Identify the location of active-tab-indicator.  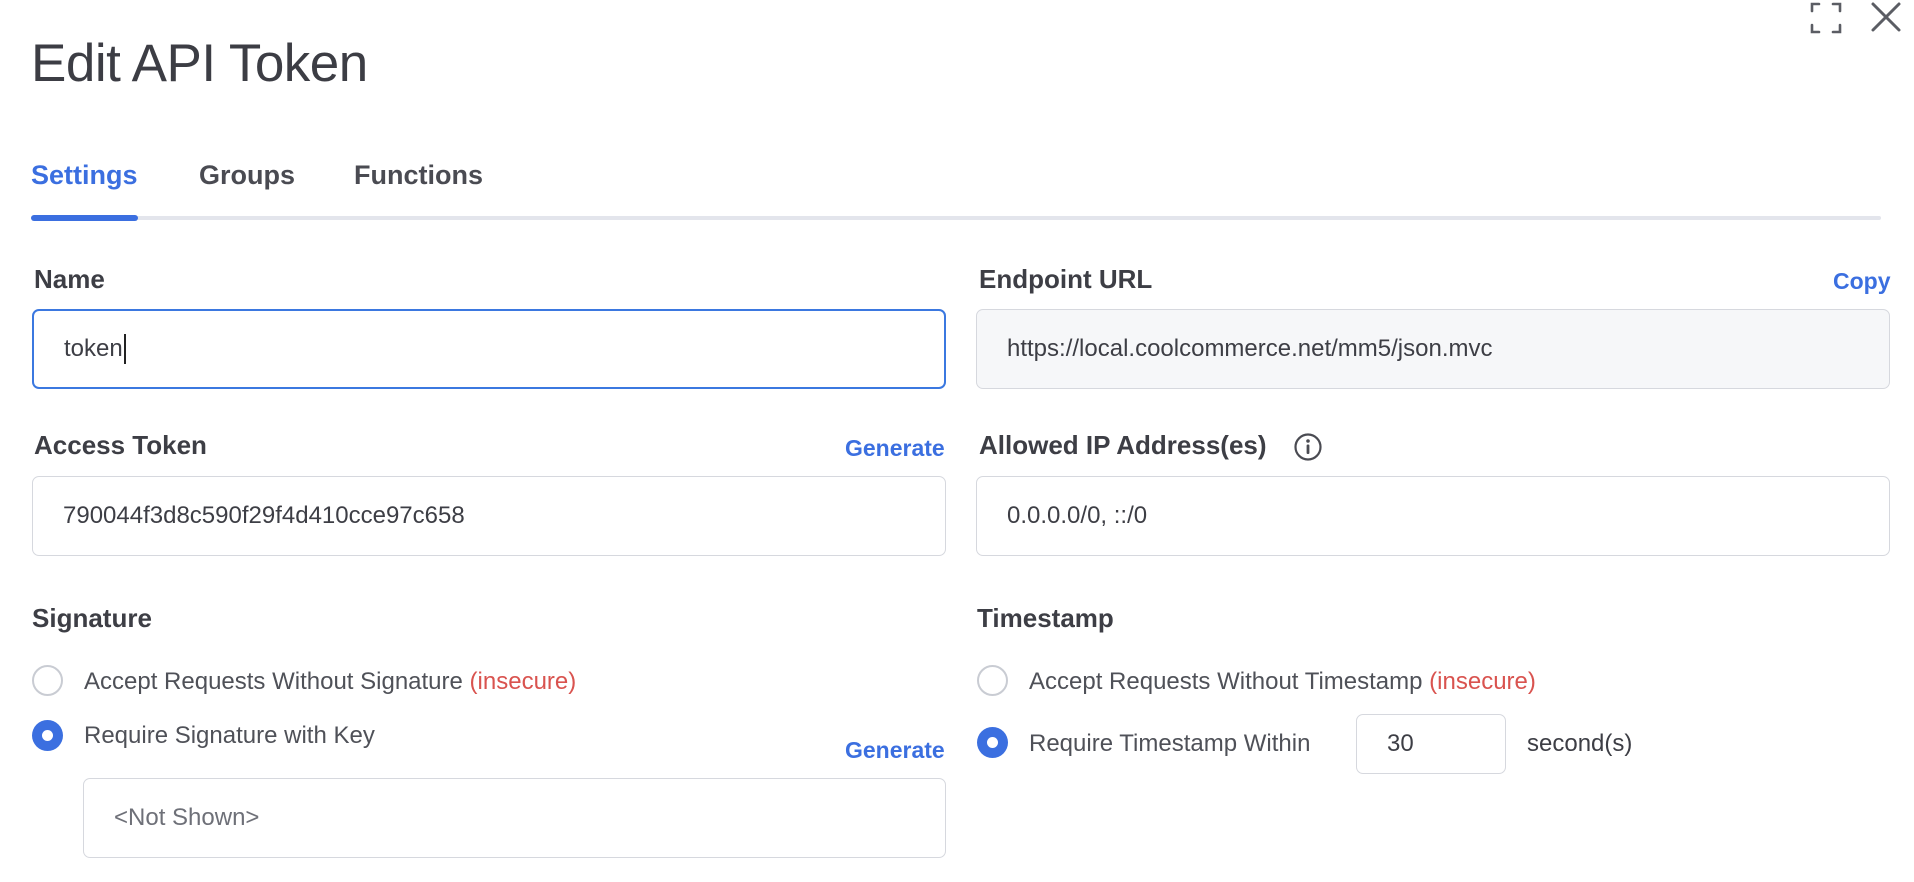
(84, 218).